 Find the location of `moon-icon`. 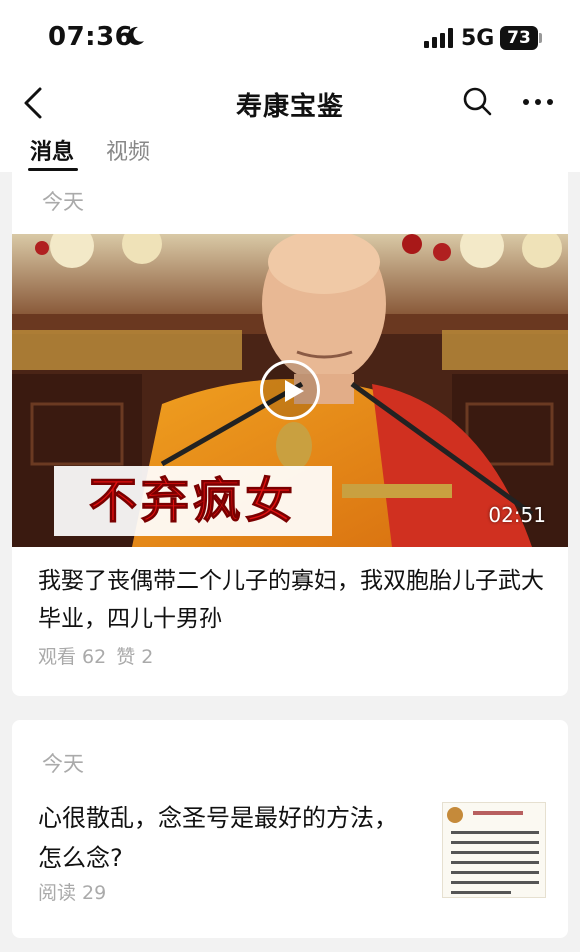

moon-icon is located at coordinates (135, 35).